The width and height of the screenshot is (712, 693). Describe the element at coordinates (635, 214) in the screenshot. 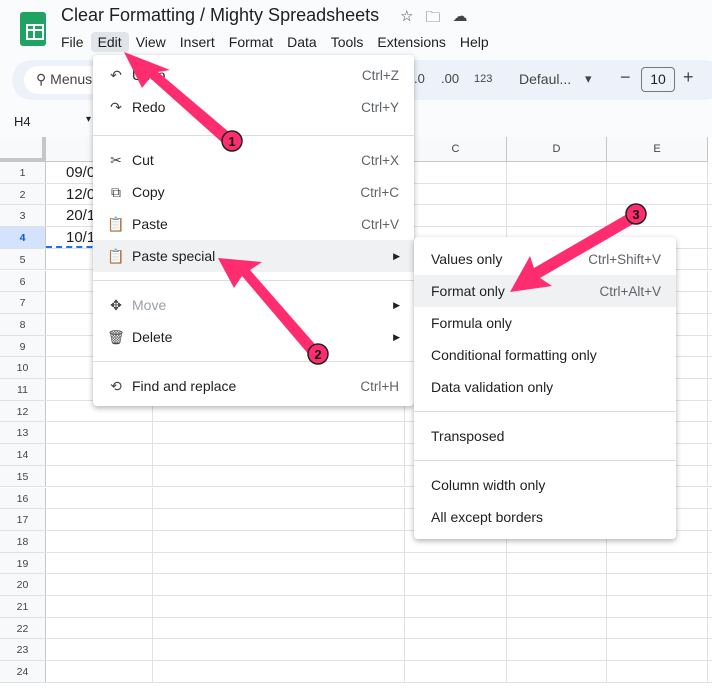

I see `step-3-label: 3` at that location.